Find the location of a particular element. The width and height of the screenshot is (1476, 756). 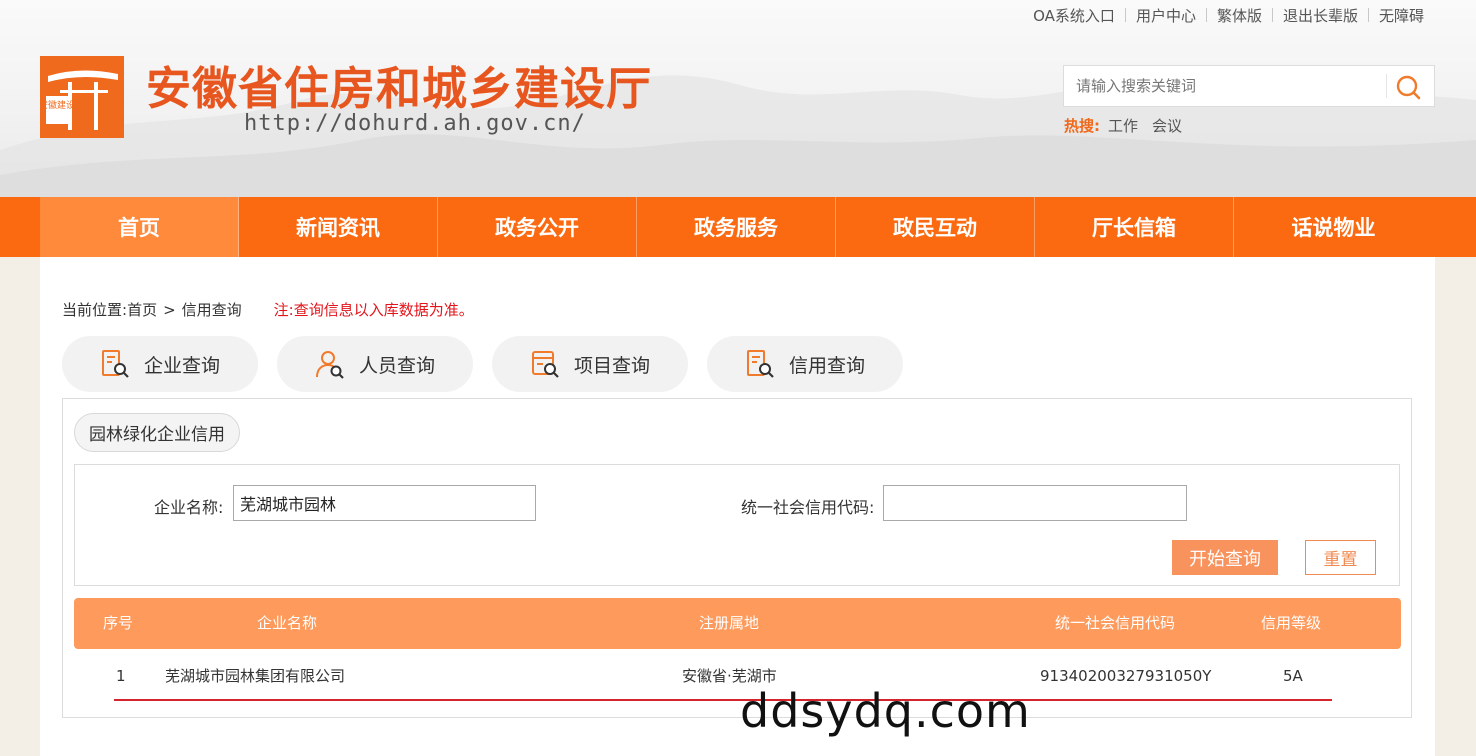

row-underline is located at coordinates (723, 700).